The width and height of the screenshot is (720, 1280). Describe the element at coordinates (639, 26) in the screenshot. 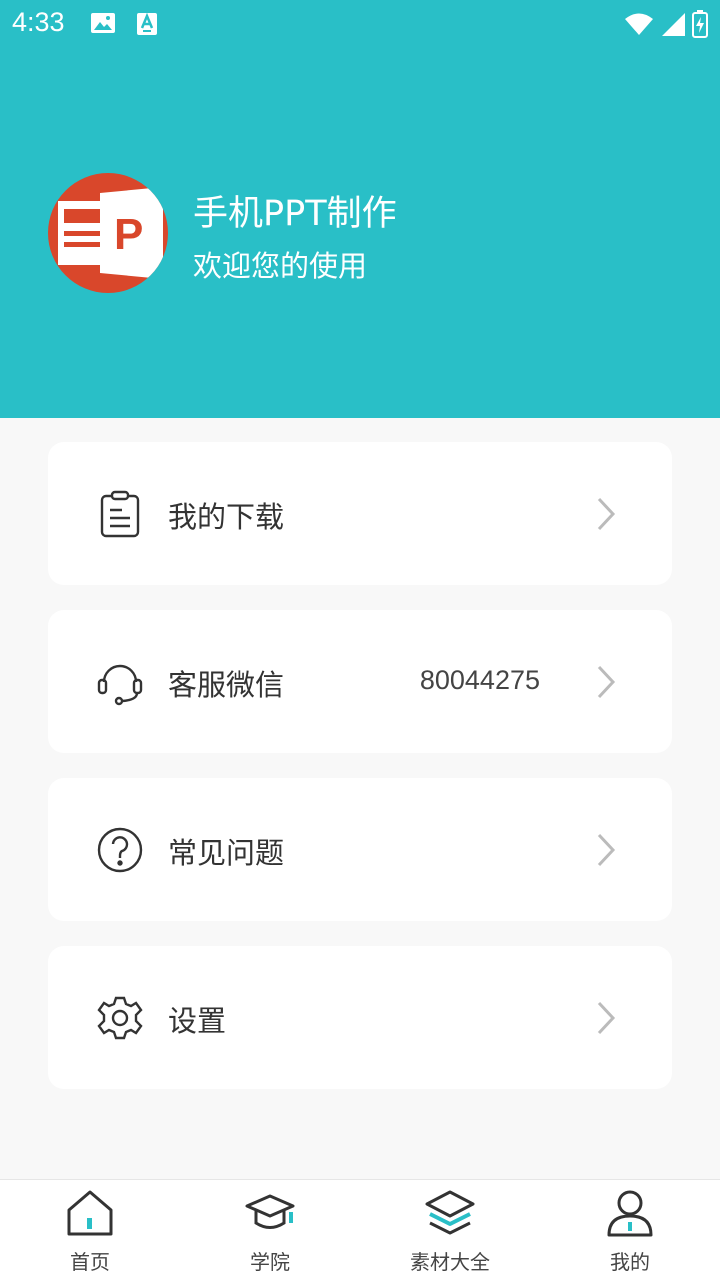

I see `wifi-icon` at that location.